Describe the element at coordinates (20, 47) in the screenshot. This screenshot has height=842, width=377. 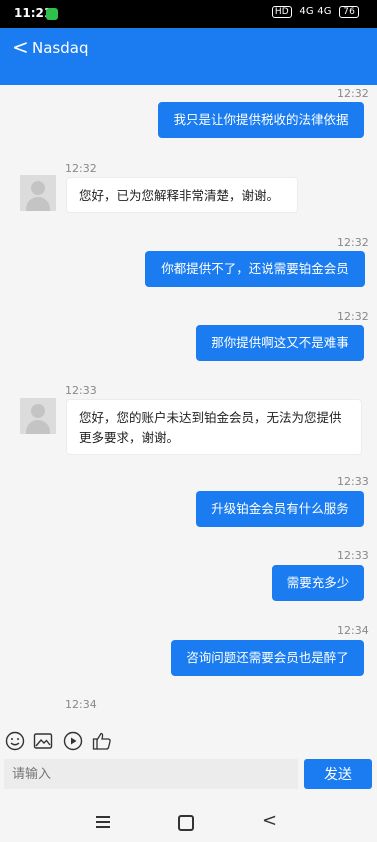
I see `back-arrow-icon: <` at that location.